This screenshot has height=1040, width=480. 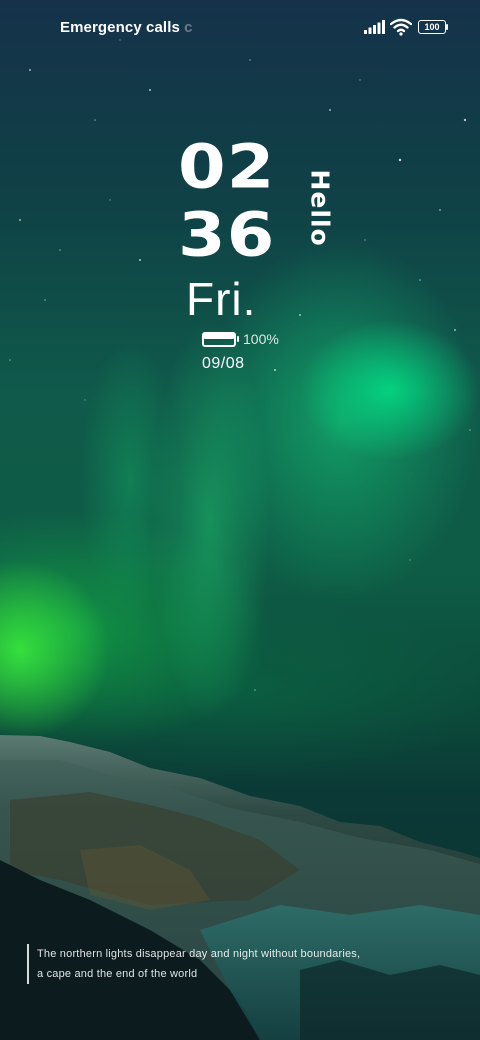 I want to click on battery-fill, so click(x=219, y=335).